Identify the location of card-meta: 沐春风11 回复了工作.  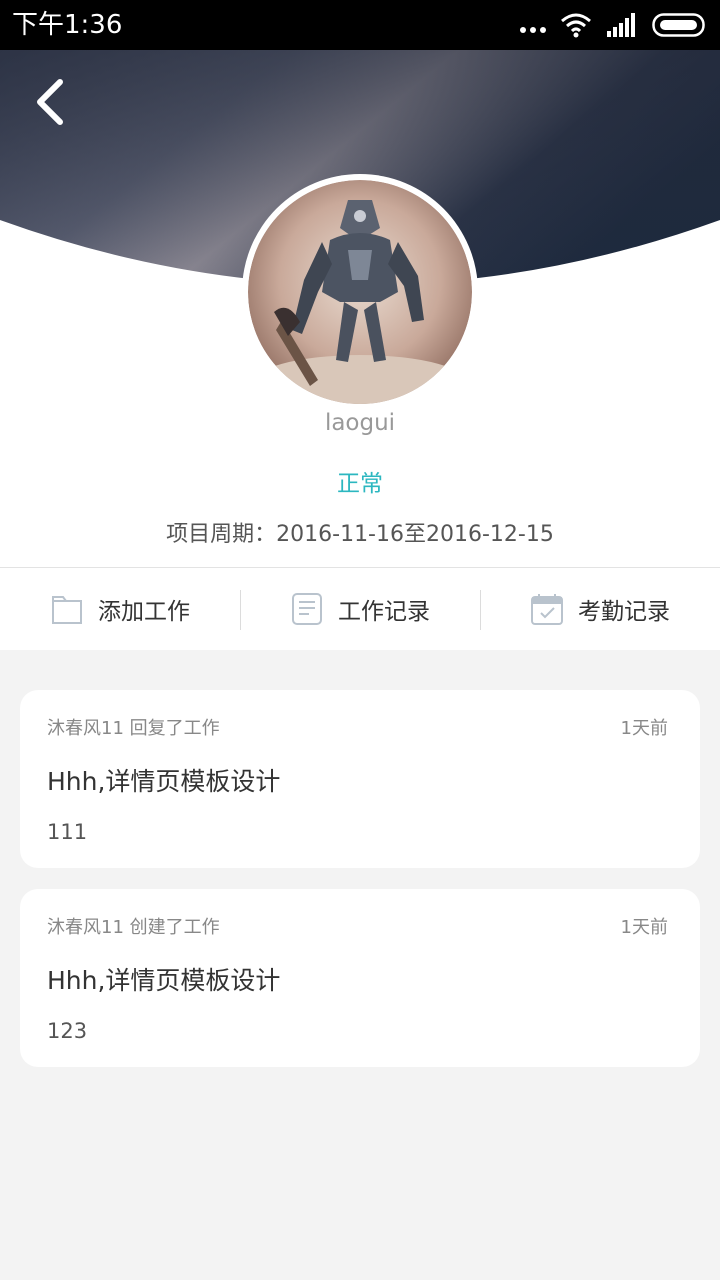
(133, 728).